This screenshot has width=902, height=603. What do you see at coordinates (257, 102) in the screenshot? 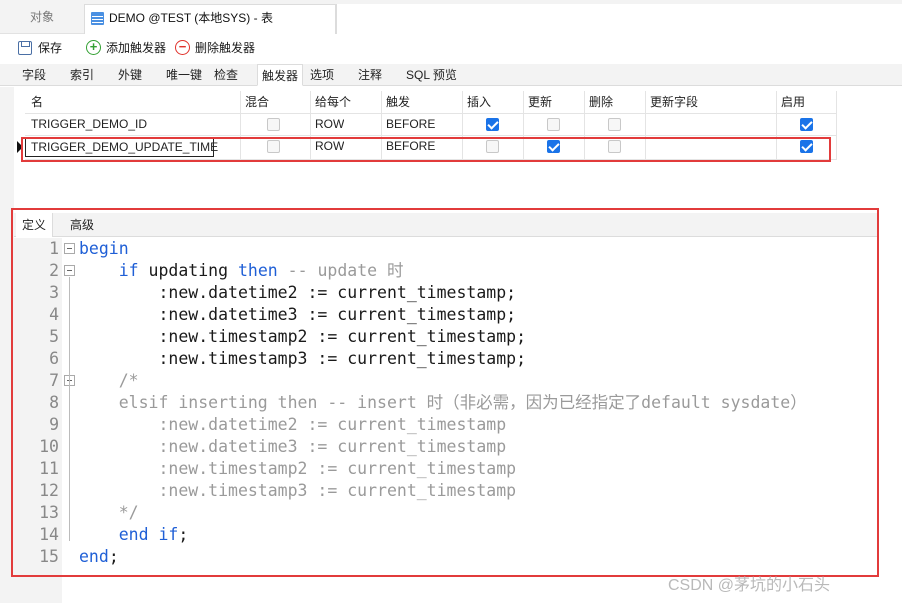
I see `col-header-mixed: 混合` at bounding box center [257, 102].